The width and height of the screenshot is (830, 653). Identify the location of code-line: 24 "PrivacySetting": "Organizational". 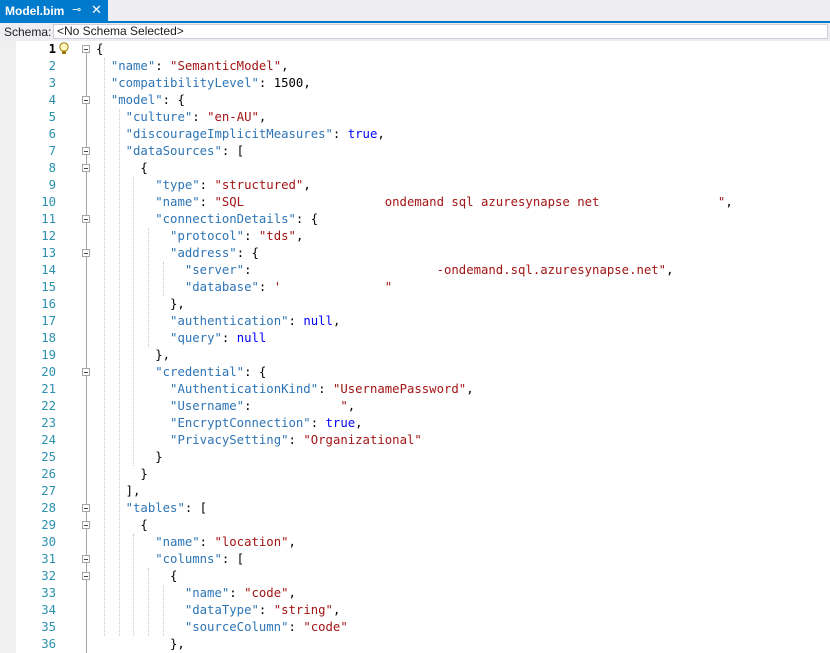
(415, 440).